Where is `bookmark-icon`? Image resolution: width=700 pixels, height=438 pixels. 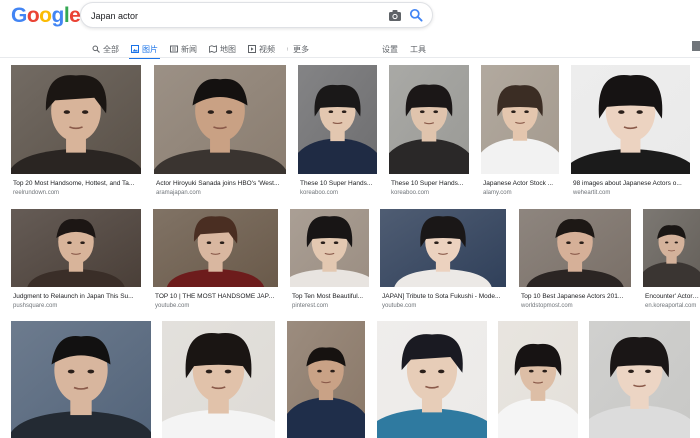
bookmark-icon is located at coordinates (696, 46).